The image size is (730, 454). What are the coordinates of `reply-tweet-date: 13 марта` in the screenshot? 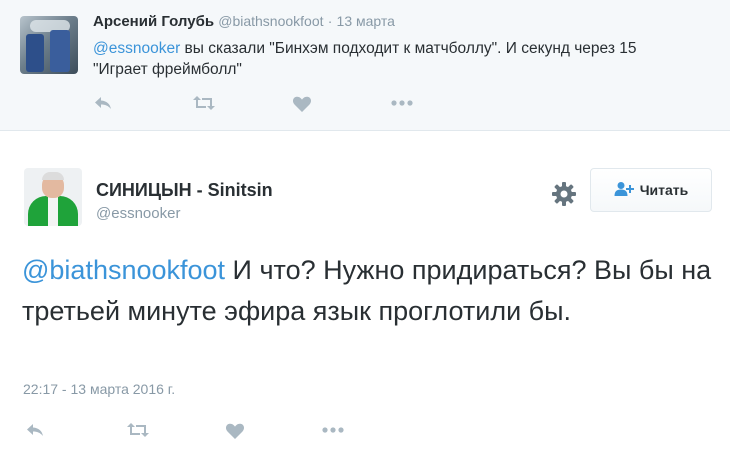 It's located at (366, 21).